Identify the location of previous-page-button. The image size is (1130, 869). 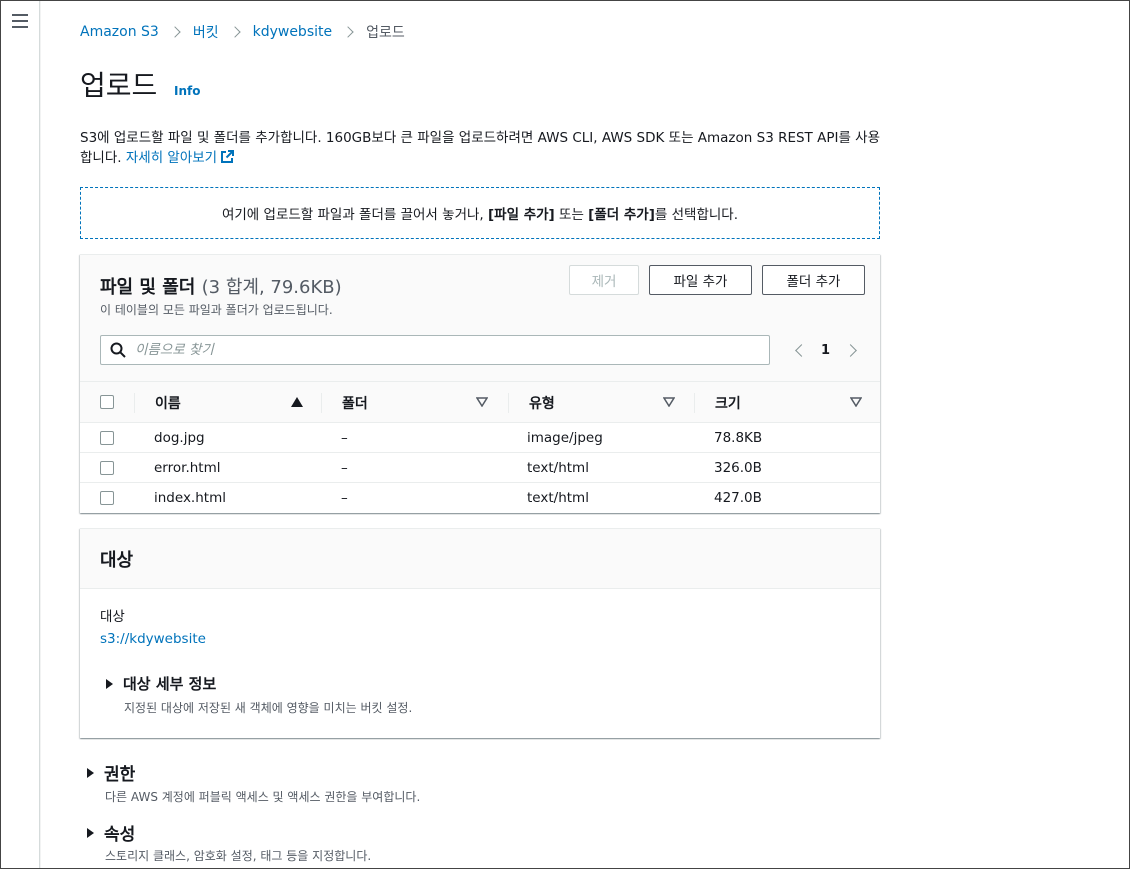
(799, 350).